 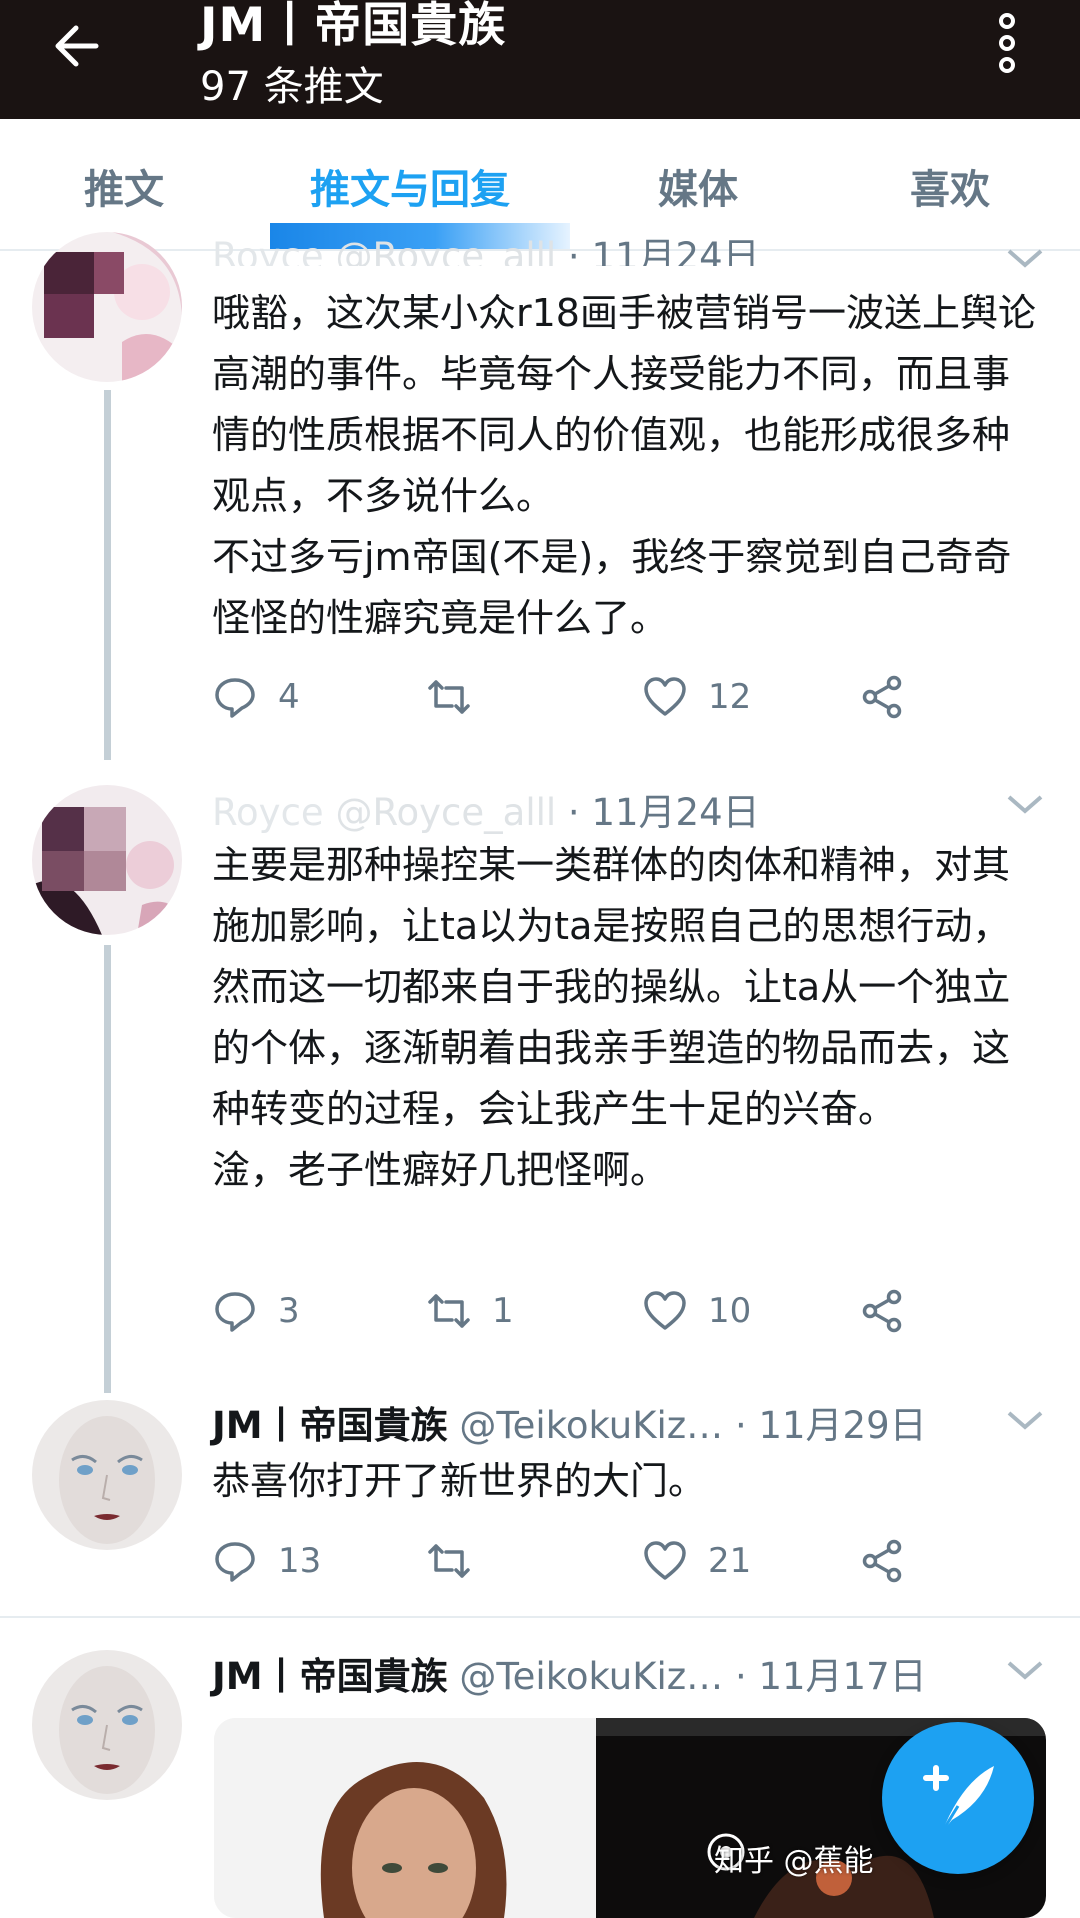 What do you see at coordinates (292, 87) in the screenshot?
I see `tweet-count: 97 条推文` at bounding box center [292, 87].